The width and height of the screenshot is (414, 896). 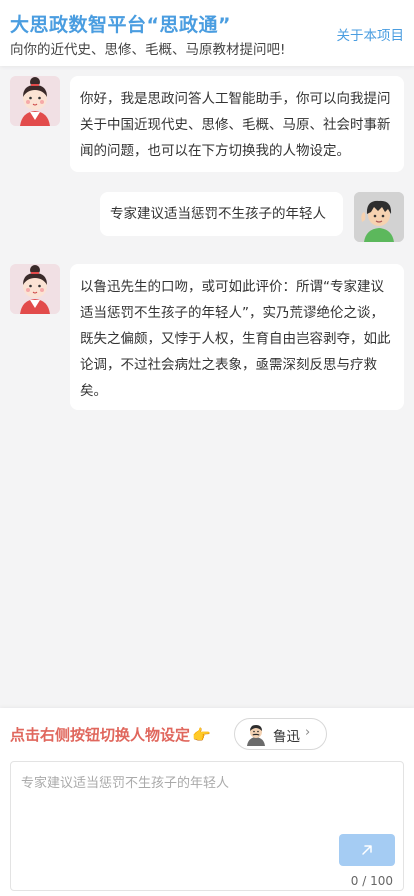 What do you see at coordinates (371, 881) in the screenshot?
I see `char-counter: 0 / 100` at bounding box center [371, 881].